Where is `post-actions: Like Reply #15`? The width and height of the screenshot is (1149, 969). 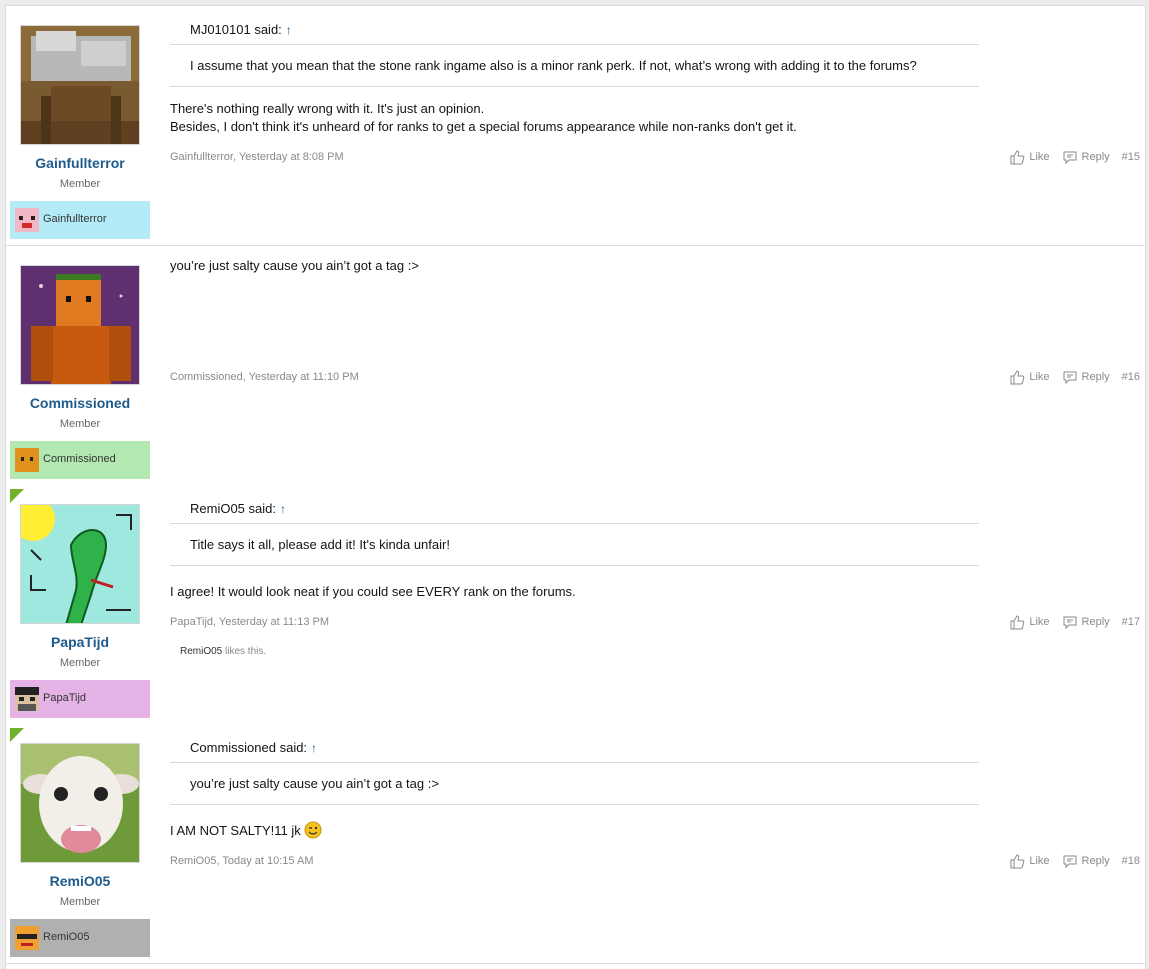 post-actions: Like Reply #15 is located at coordinates (1068, 157).